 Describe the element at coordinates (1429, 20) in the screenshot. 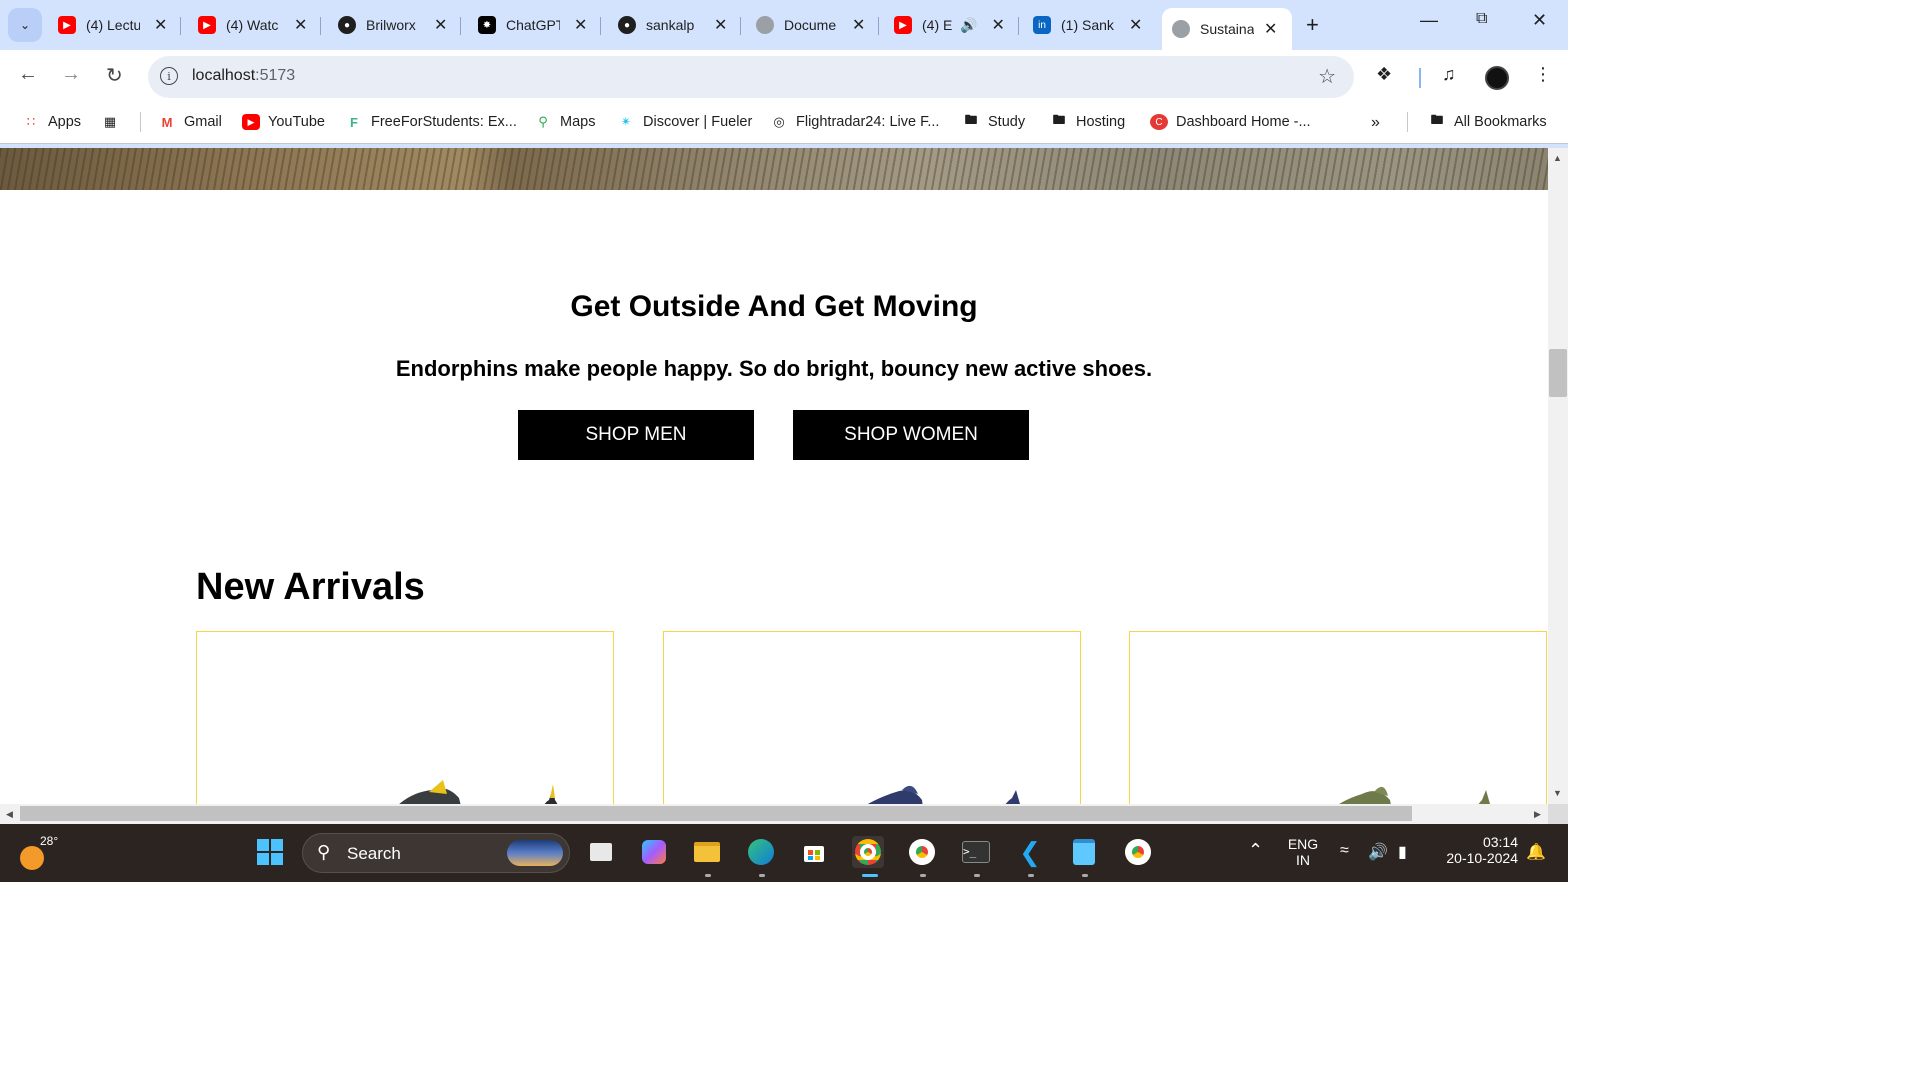

I see `minimize-button: —` at that location.